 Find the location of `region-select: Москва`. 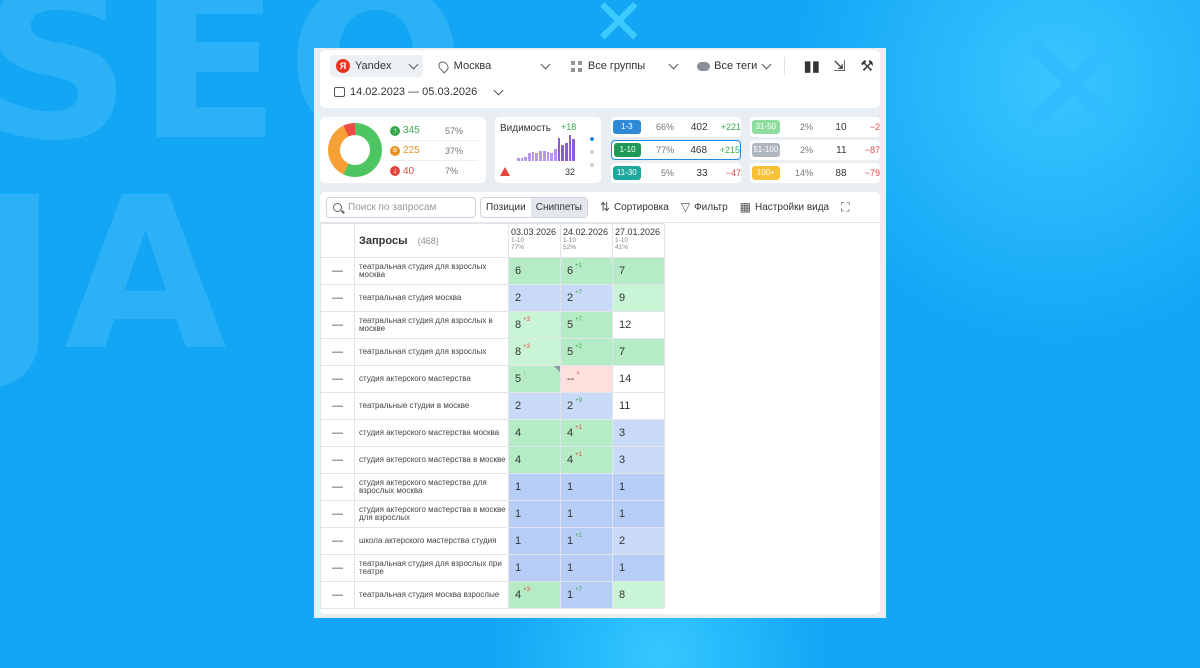

region-select: Москва is located at coordinates (494, 66).